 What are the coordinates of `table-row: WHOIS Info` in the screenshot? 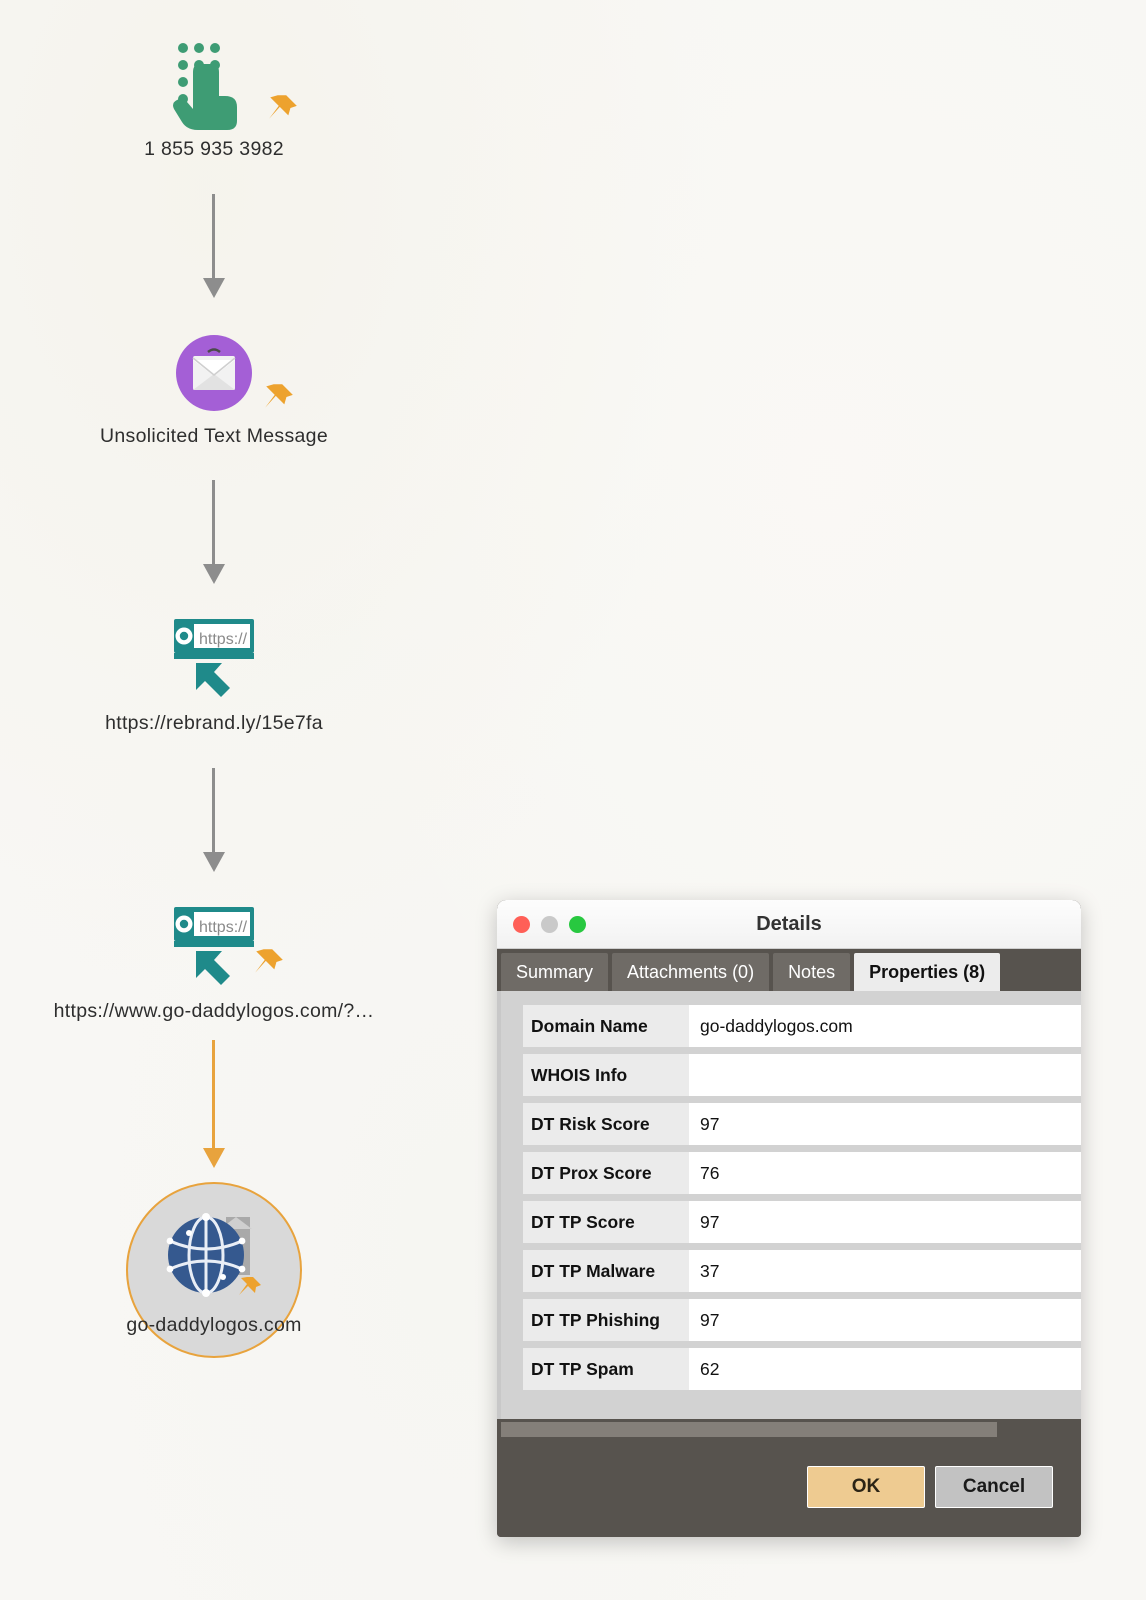 It's located at (802, 1075).